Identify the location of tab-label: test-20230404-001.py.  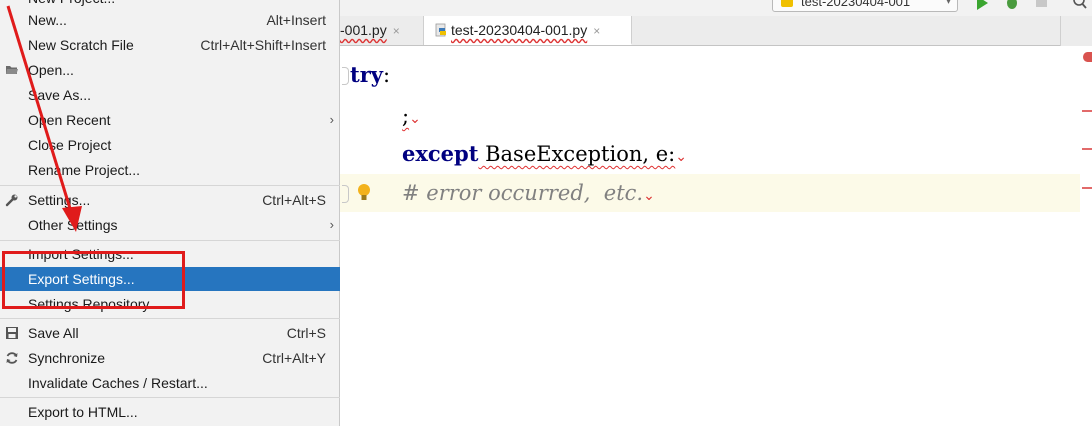
(519, 30).